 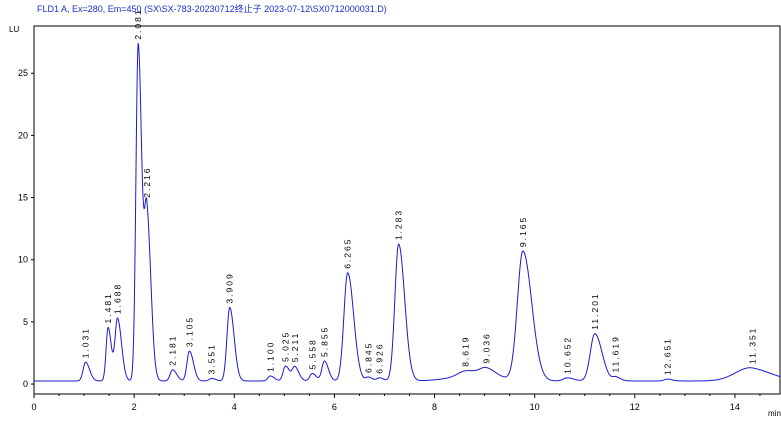 I want to click on x-tick-label: 10, so click(x=535, y=407).